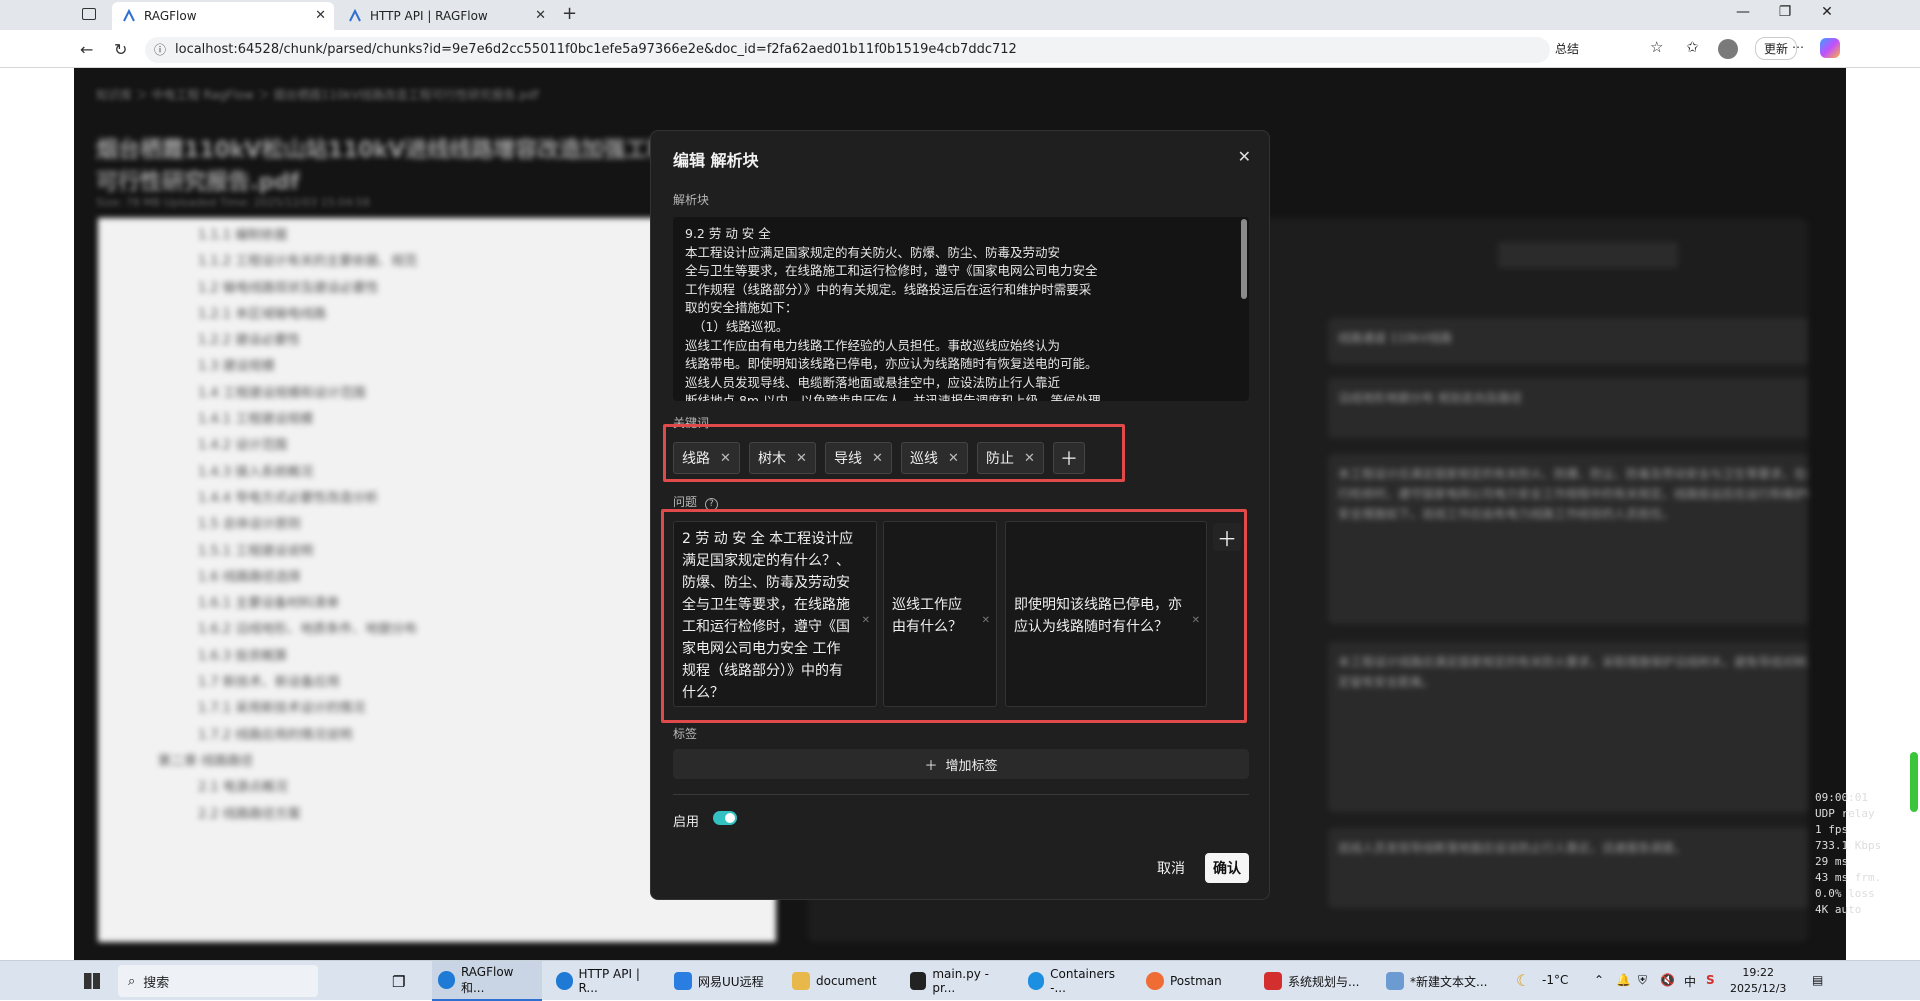 Image resolution: width=1920 pixels, height=1001 pixels. Describe the element at coordinates (841, 981) in the screenshot. I see `taskbar-app-document: document` at that location.